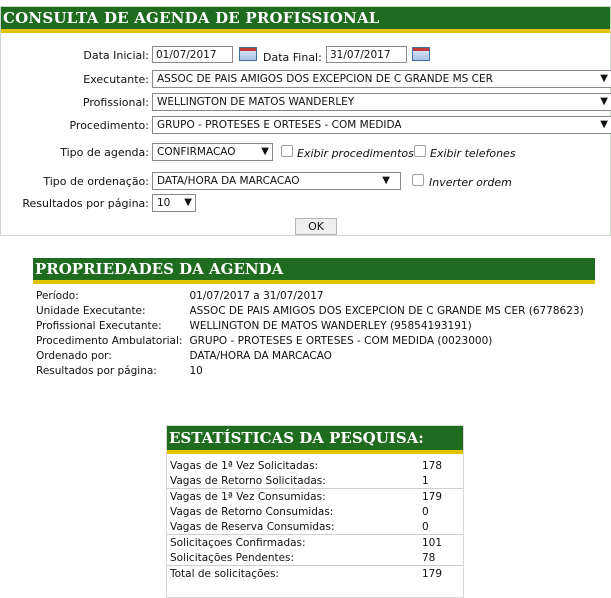 This screenshot has width=611, height=598. I want to click on stat-value: 178, so click(432, 465).